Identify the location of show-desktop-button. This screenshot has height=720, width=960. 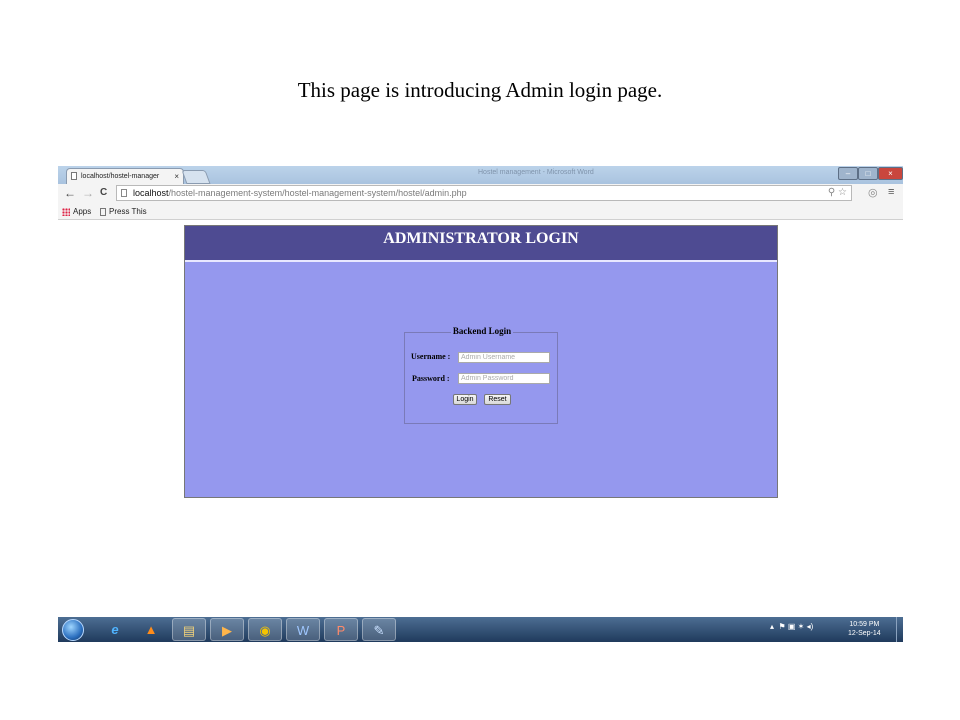
(900, 629).